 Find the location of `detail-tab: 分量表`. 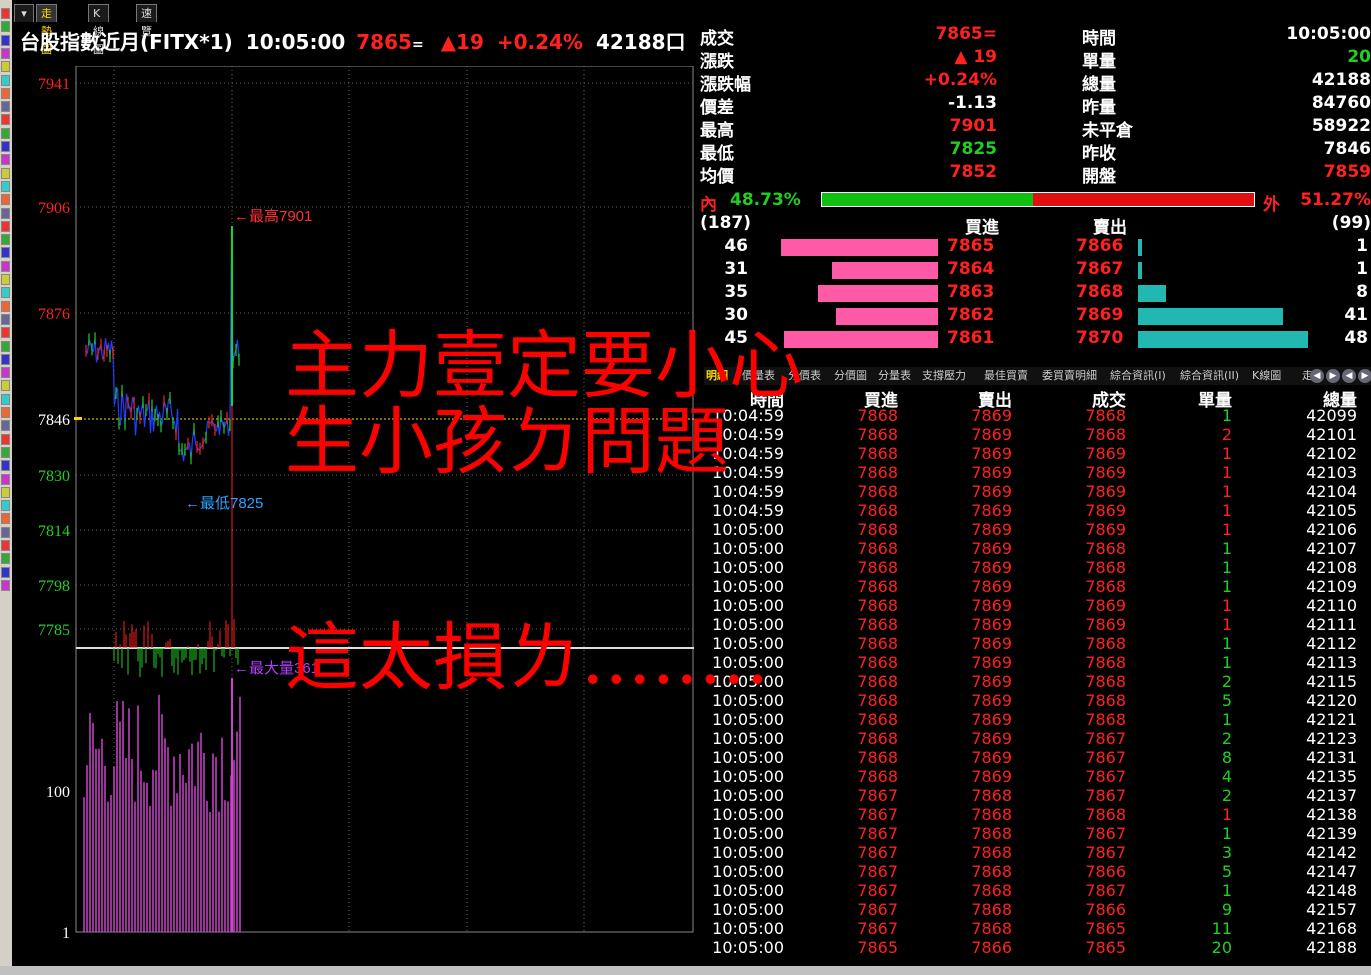

detail-tab: 分量表 is located at coordinates (894, 376).